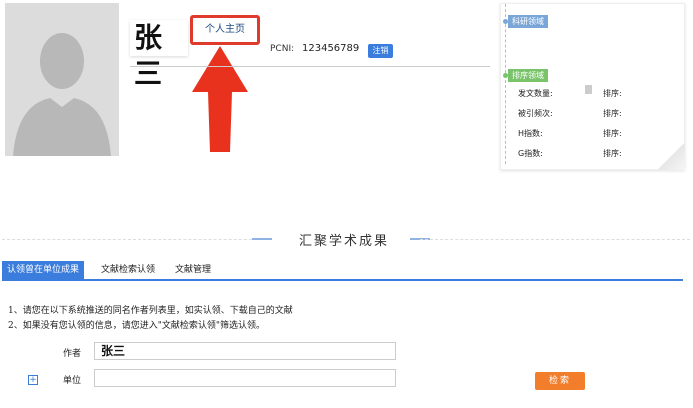 This screenshot has width=693, height=408. Describe the element at coordinates (530, 133) in the screenshot. I see `h-index-label: H指数:` at that location.